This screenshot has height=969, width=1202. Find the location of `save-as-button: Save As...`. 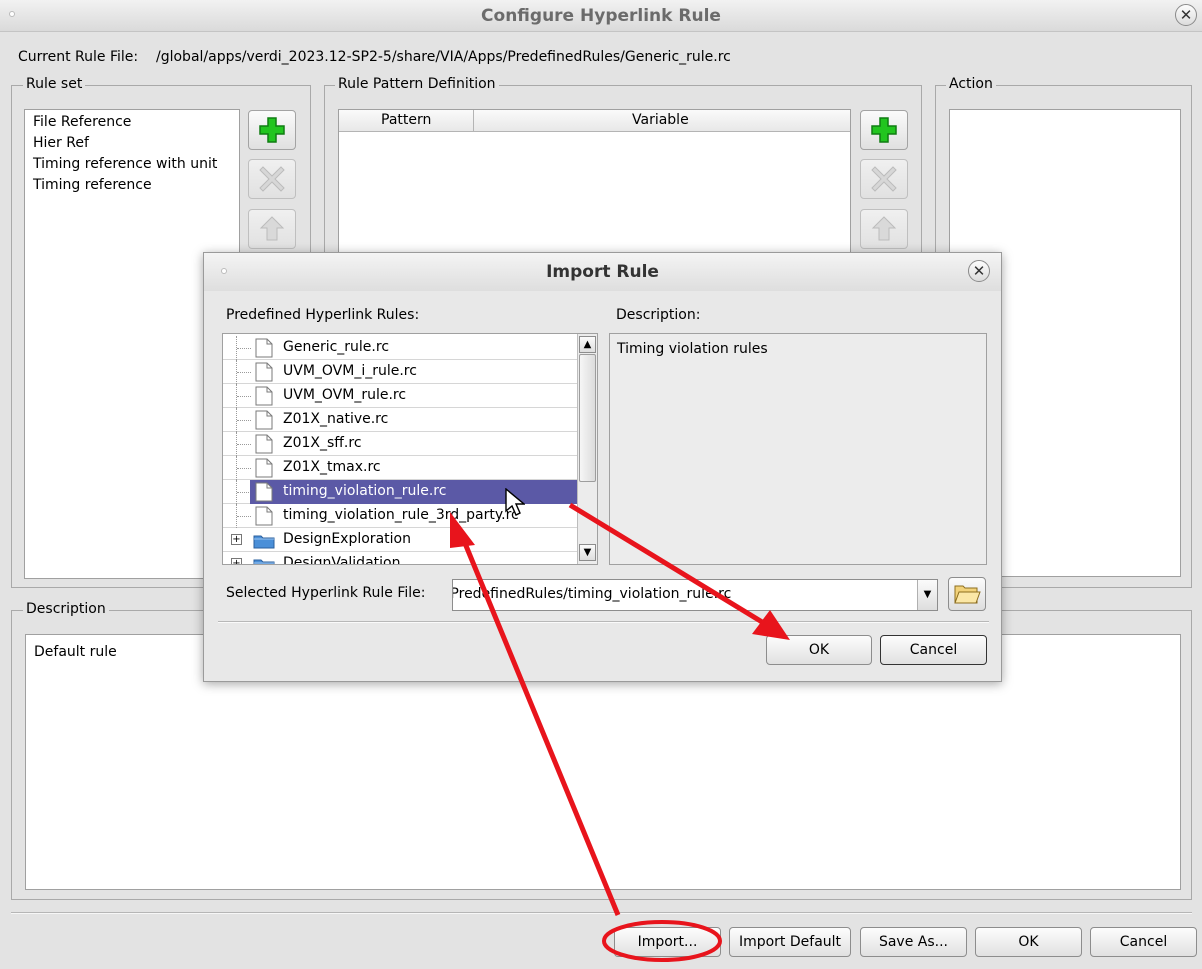

save-as-button: Save As... is located at coordinates (913, 942).